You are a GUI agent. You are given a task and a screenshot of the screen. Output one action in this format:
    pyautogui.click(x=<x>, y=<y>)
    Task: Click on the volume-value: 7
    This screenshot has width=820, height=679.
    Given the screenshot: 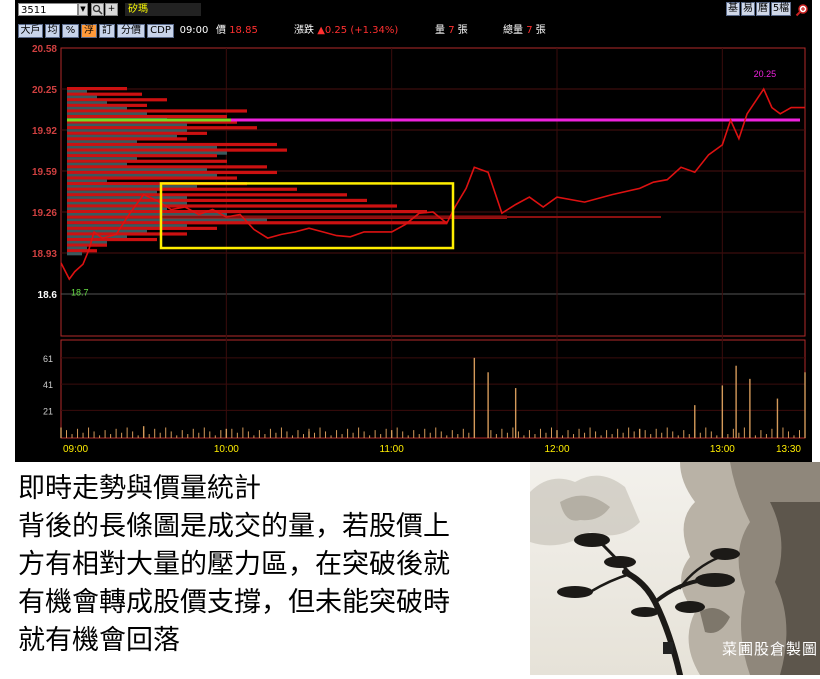 What is the action you would take?
    pyautogui.click(x=451, y=30)
    